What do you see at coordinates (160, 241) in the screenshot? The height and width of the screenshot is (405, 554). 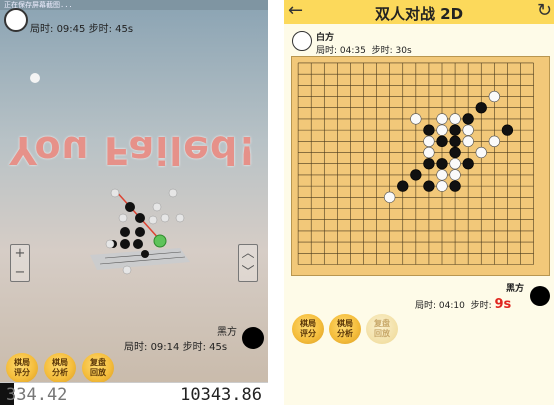 I see `last-move-marker` at bounding box center [160, 241].